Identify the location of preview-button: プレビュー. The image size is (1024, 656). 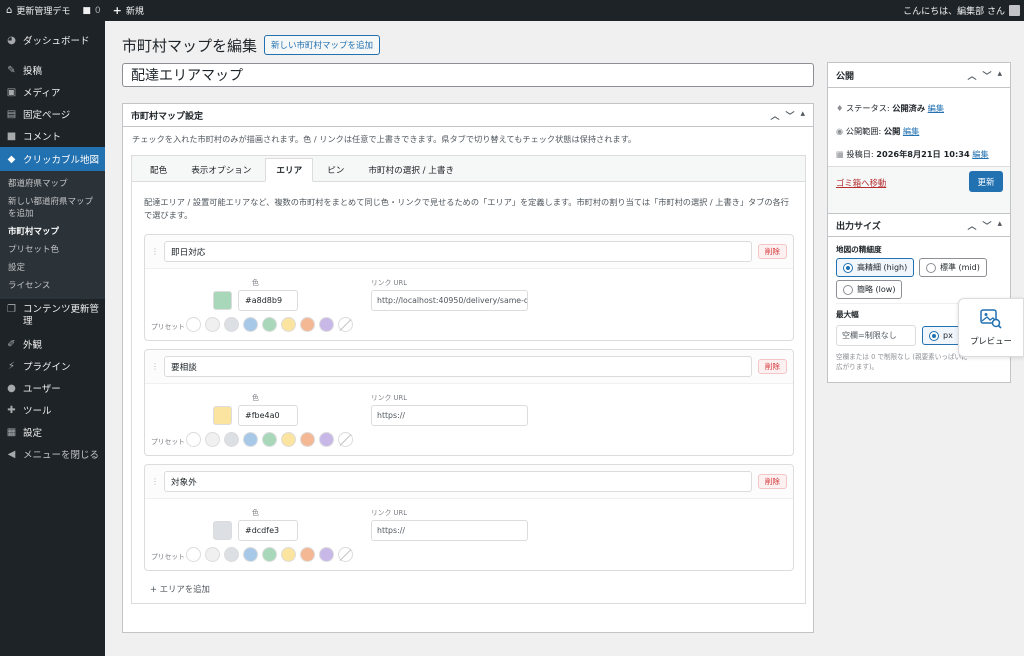
(991, 327).